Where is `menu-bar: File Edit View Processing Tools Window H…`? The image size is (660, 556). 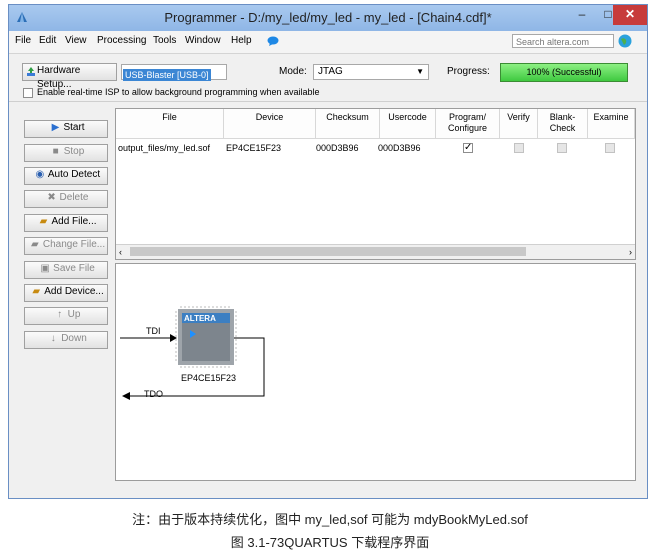
menu-bar: File Edit View Processing Tools Window H… is located at coordinates (328, 42).